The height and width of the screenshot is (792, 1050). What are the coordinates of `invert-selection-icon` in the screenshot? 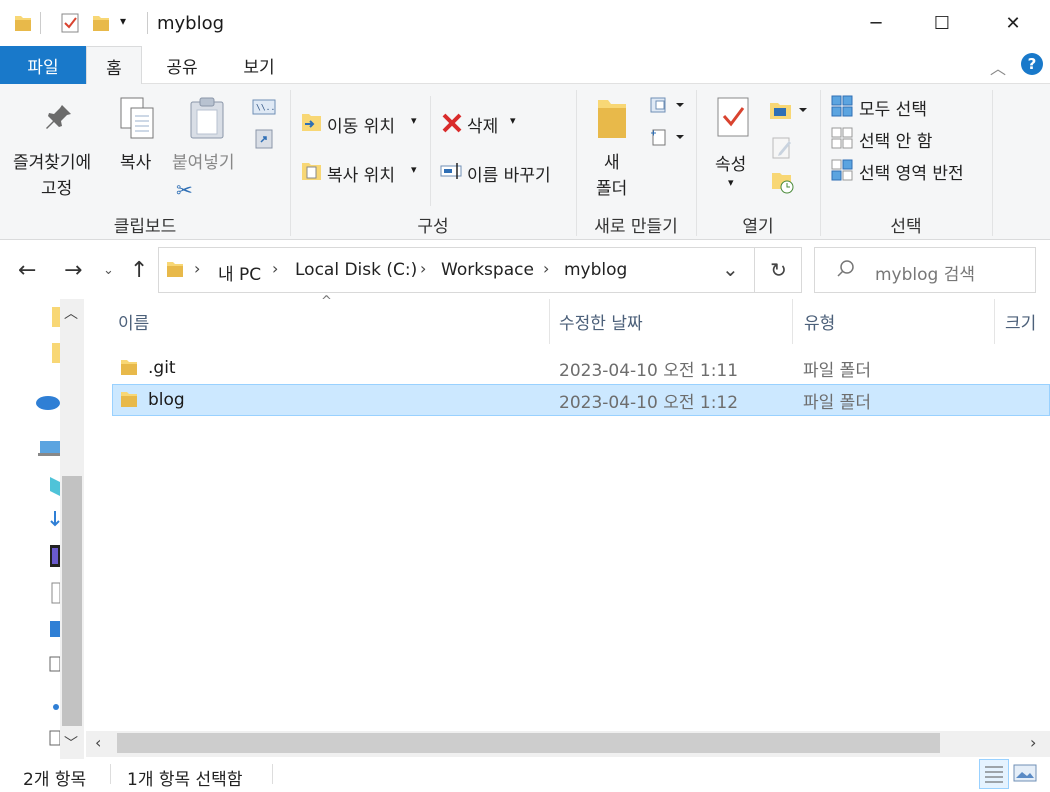 It's located at (842, 170).